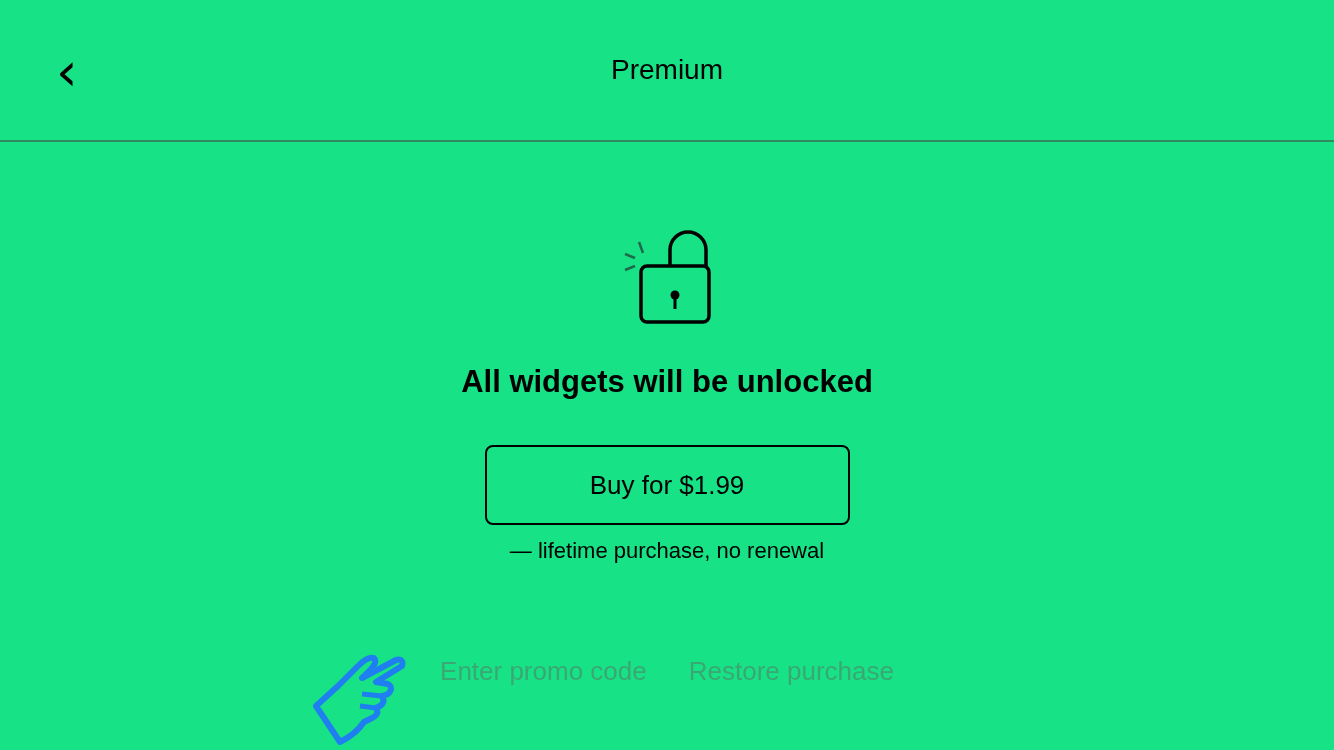 The width and height of the screenshot is (1334, 750). Describe the element at coordinates (667, 382) in the screenshot. I see `headline: All widgets will be unlocked` at that location.